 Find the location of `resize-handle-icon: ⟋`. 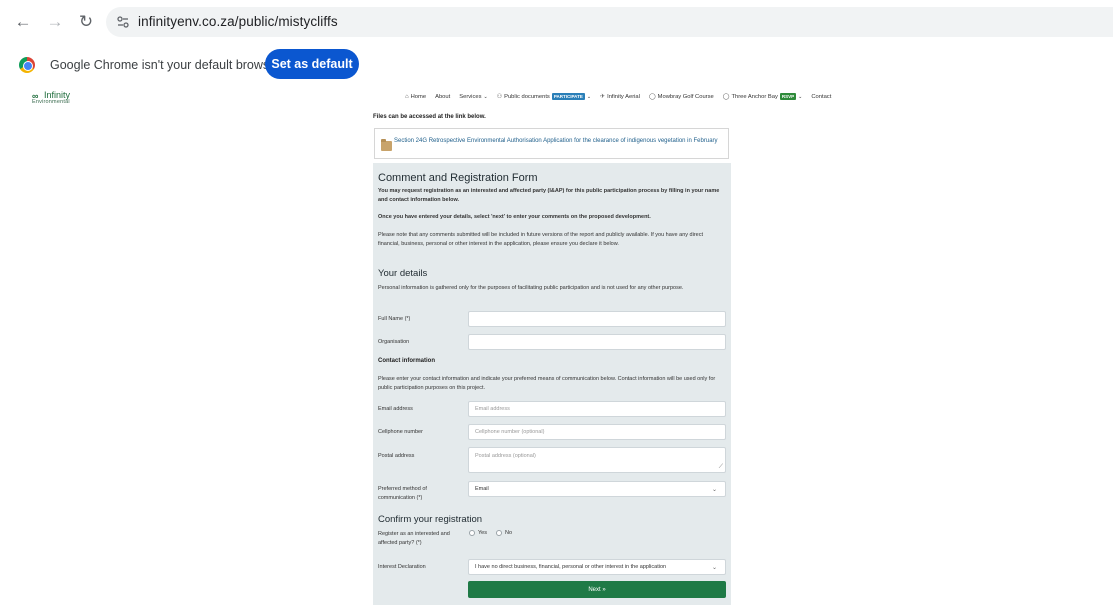

resize-handle-icon: ⟋ is located at coordinates (721, 467).